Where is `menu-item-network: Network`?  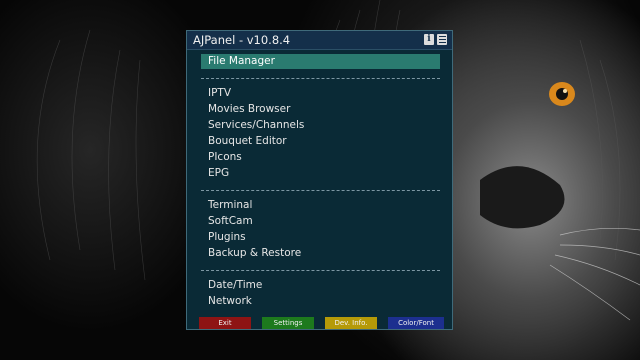 menu-item-network: Network is located at coordinates (320, 301).